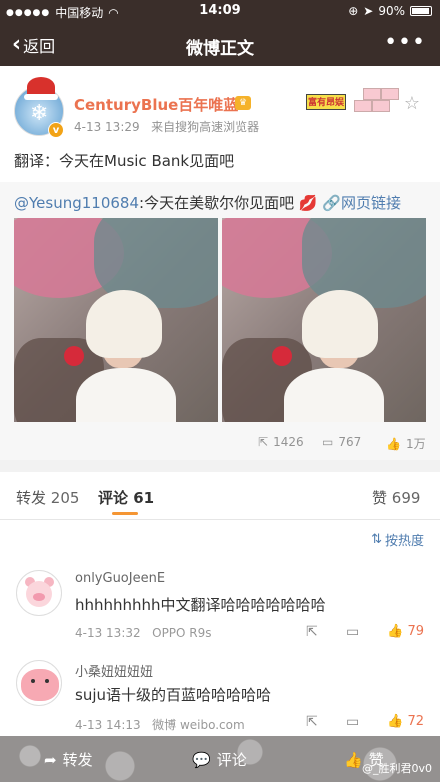  Describe the element at coordinates (308, 203) in the screenshot. I see `lips-emoji-icon: 💋` at that location.